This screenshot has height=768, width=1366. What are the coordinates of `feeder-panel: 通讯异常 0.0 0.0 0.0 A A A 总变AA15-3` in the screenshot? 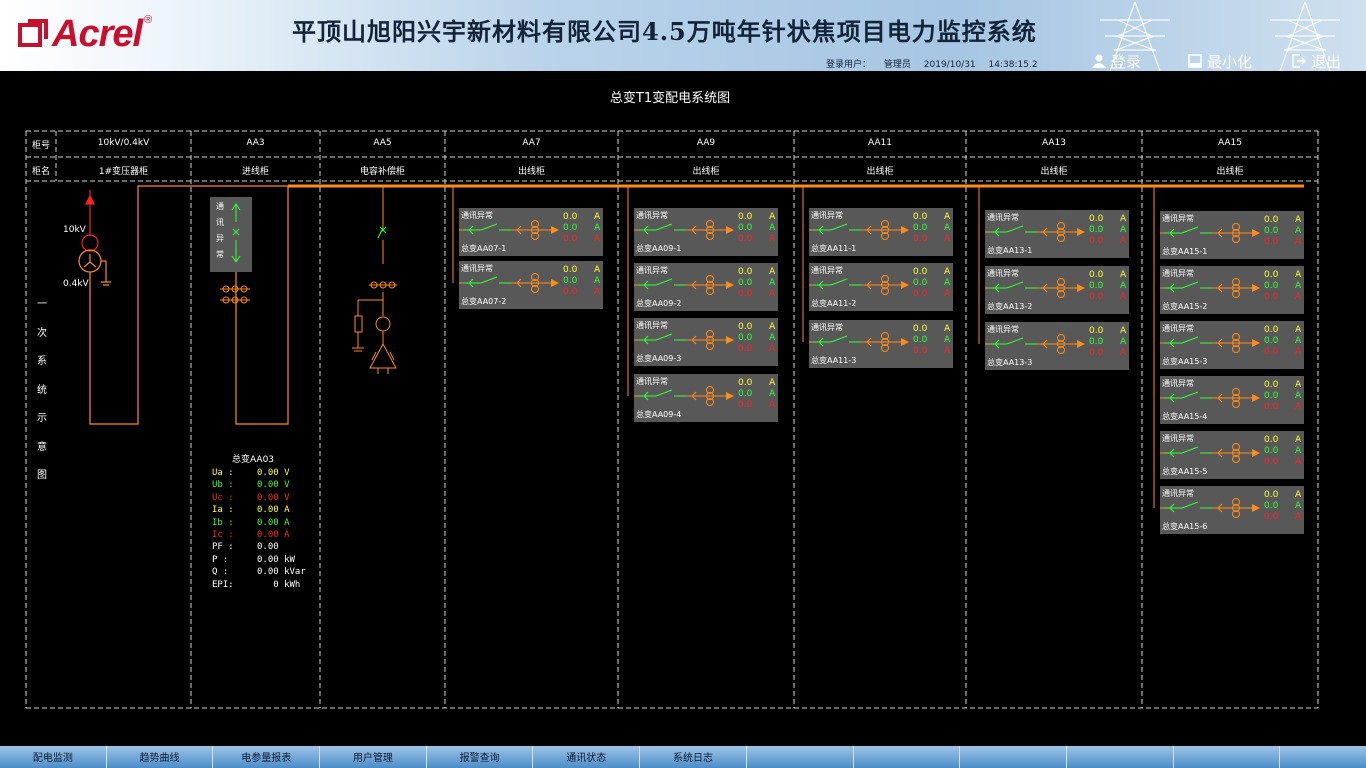 It's located at (1232, 345).